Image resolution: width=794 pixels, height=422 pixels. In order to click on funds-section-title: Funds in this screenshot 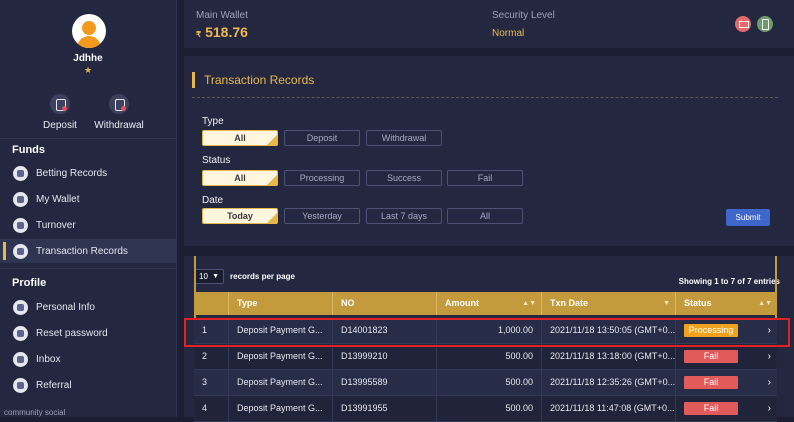, I will do `click(28, 150)`.